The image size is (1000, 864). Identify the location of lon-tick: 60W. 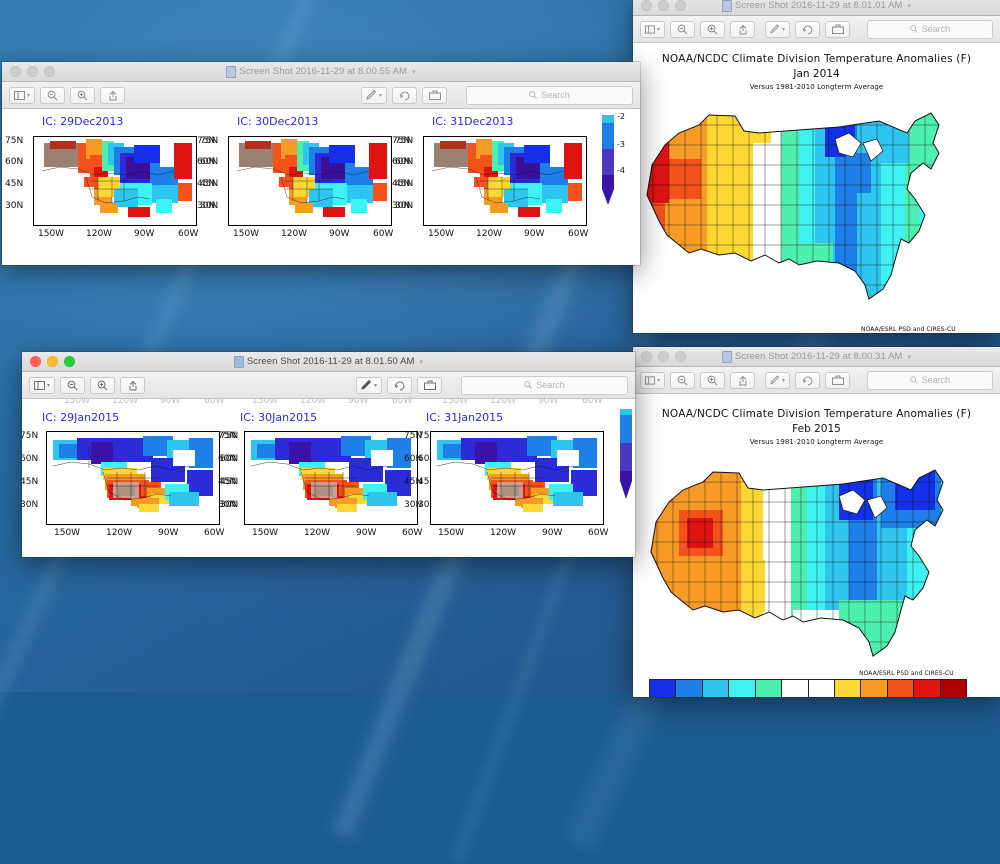
(578, 234).